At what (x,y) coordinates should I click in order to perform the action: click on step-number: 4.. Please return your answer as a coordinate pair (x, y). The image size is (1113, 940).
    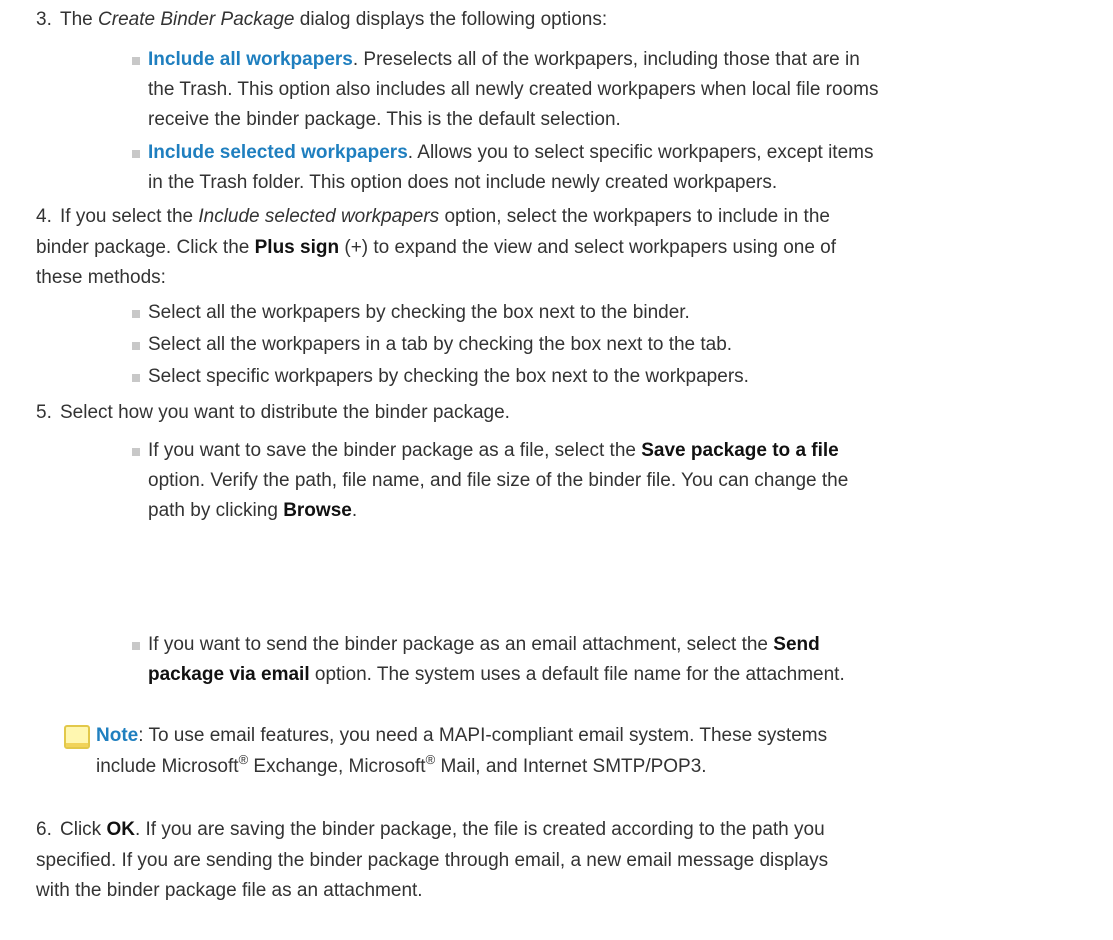
    Looking at the image, I should click on (44, 216).